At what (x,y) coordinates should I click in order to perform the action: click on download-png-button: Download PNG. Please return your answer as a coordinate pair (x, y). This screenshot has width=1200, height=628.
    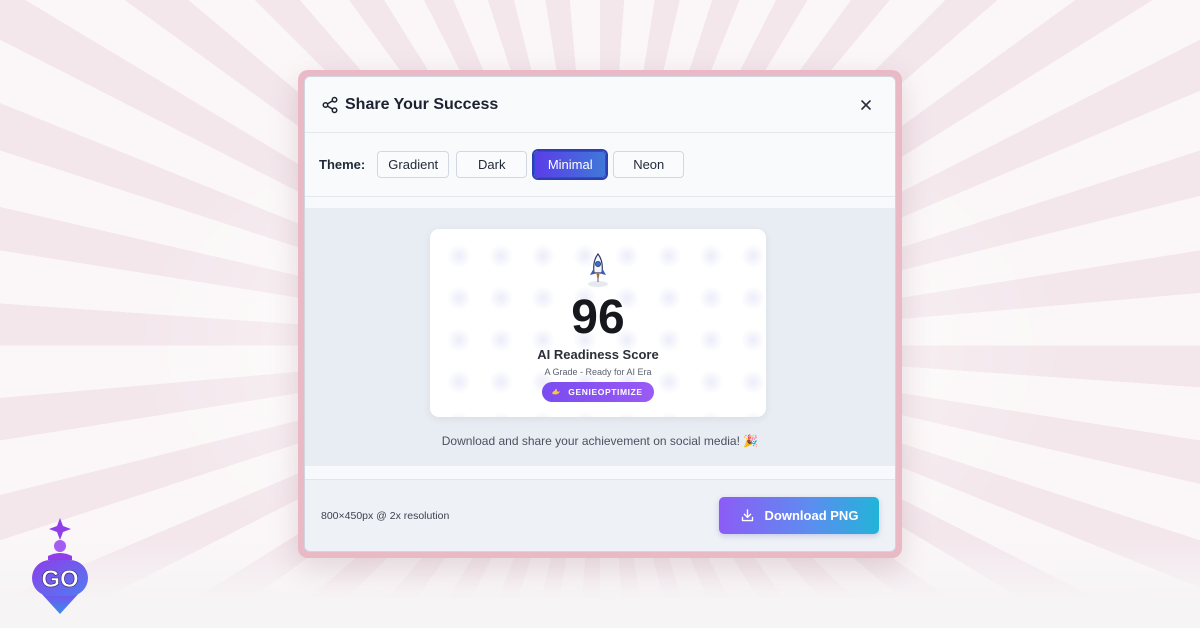
    Looking at the image, I should click on (799, 515).